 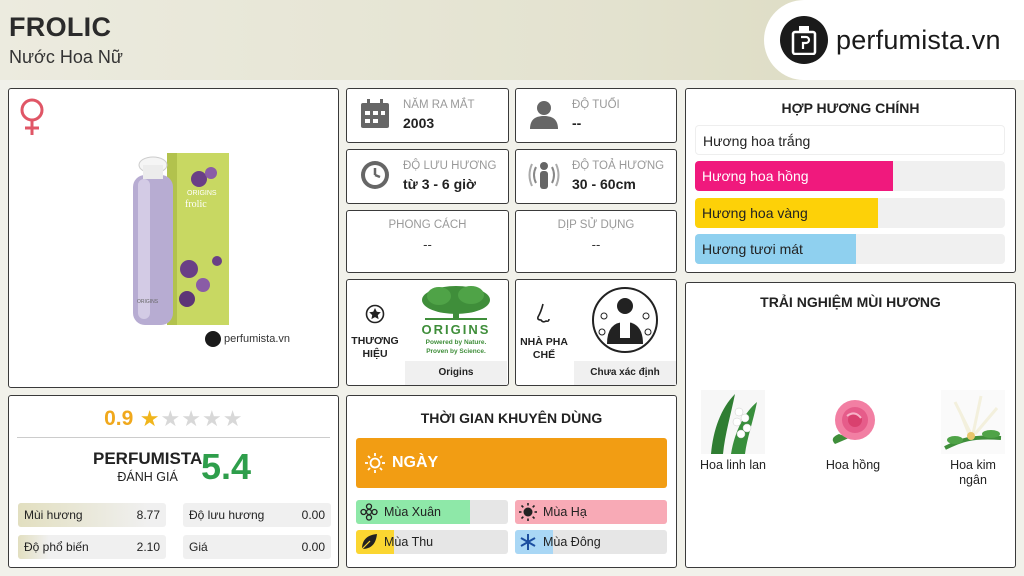 What do you see at coordinates (618, 166) in the screenshot?
I see `sillage-label: ĐỘ TOẢ HƯƠNG` at bounding box center [618, 166].